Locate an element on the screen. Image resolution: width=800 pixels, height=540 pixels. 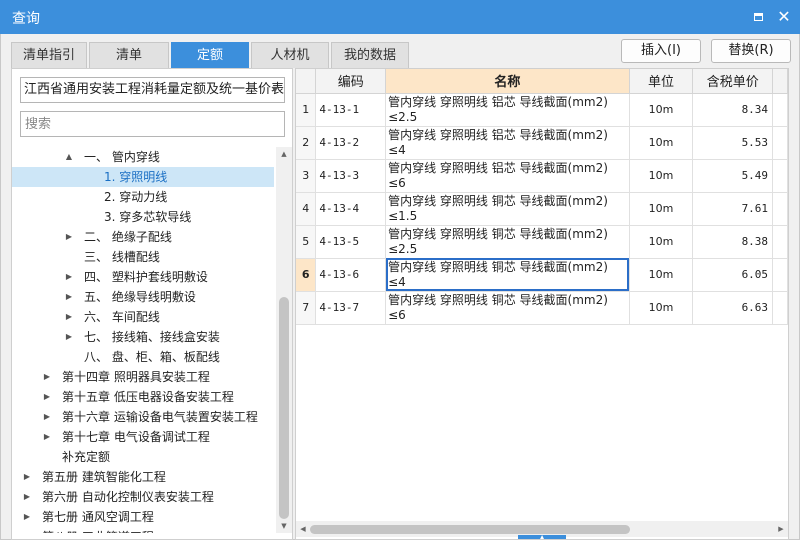
row-index: 6 is located at coordinates (306, 275).